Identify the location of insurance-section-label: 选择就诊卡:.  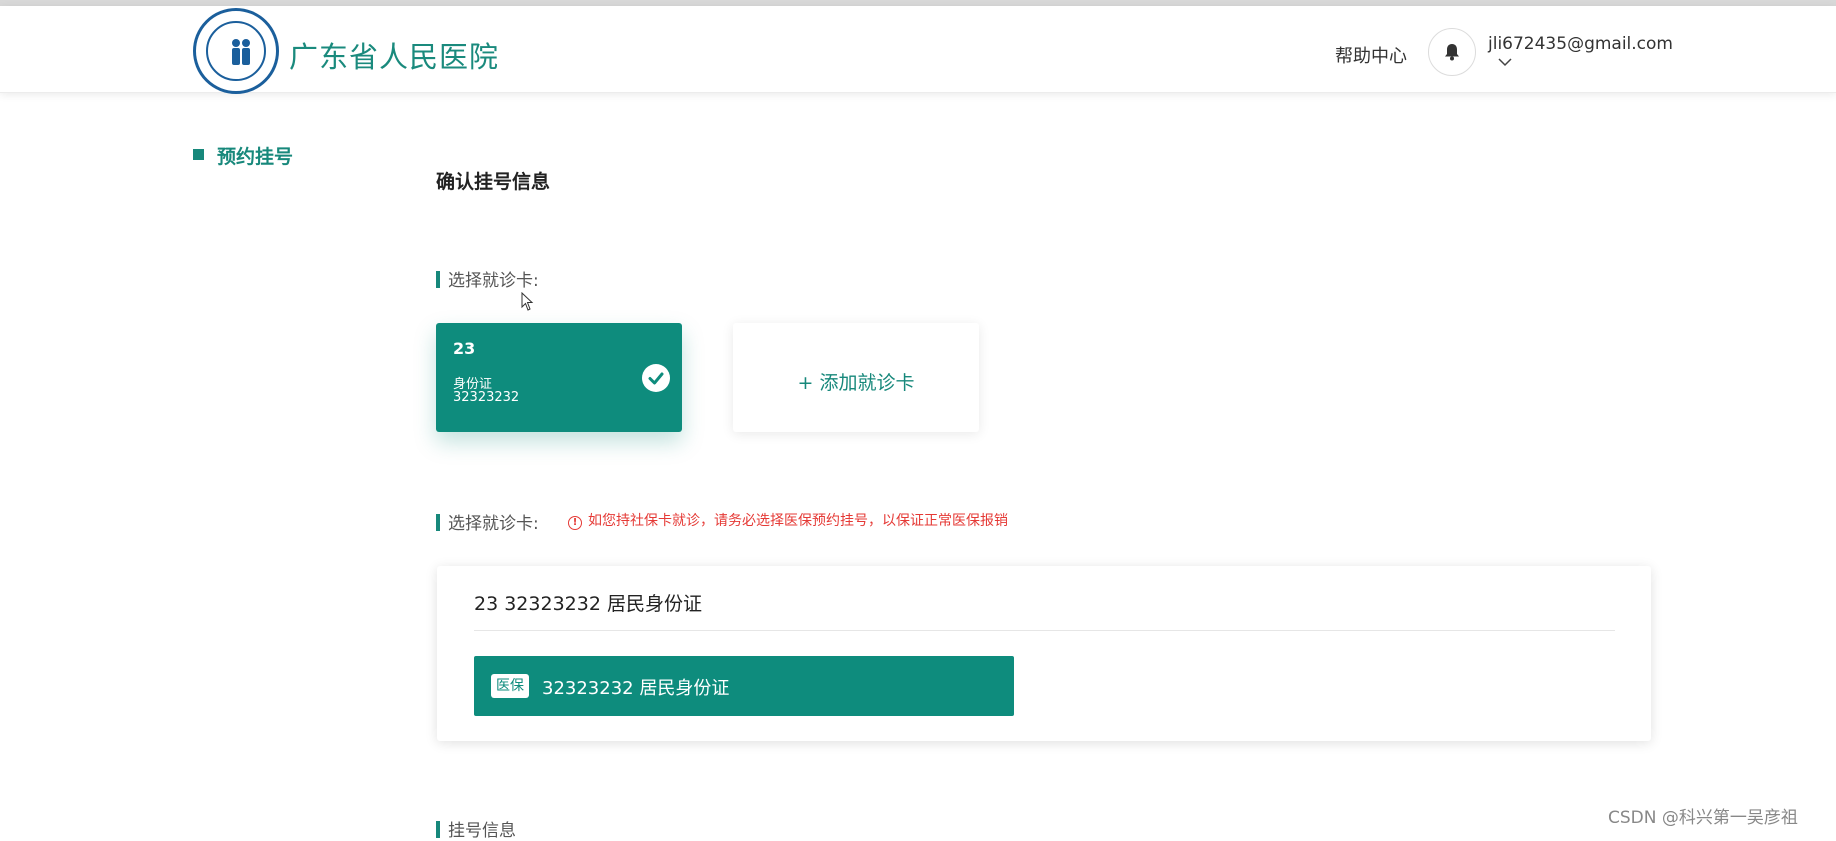
(487, 521).